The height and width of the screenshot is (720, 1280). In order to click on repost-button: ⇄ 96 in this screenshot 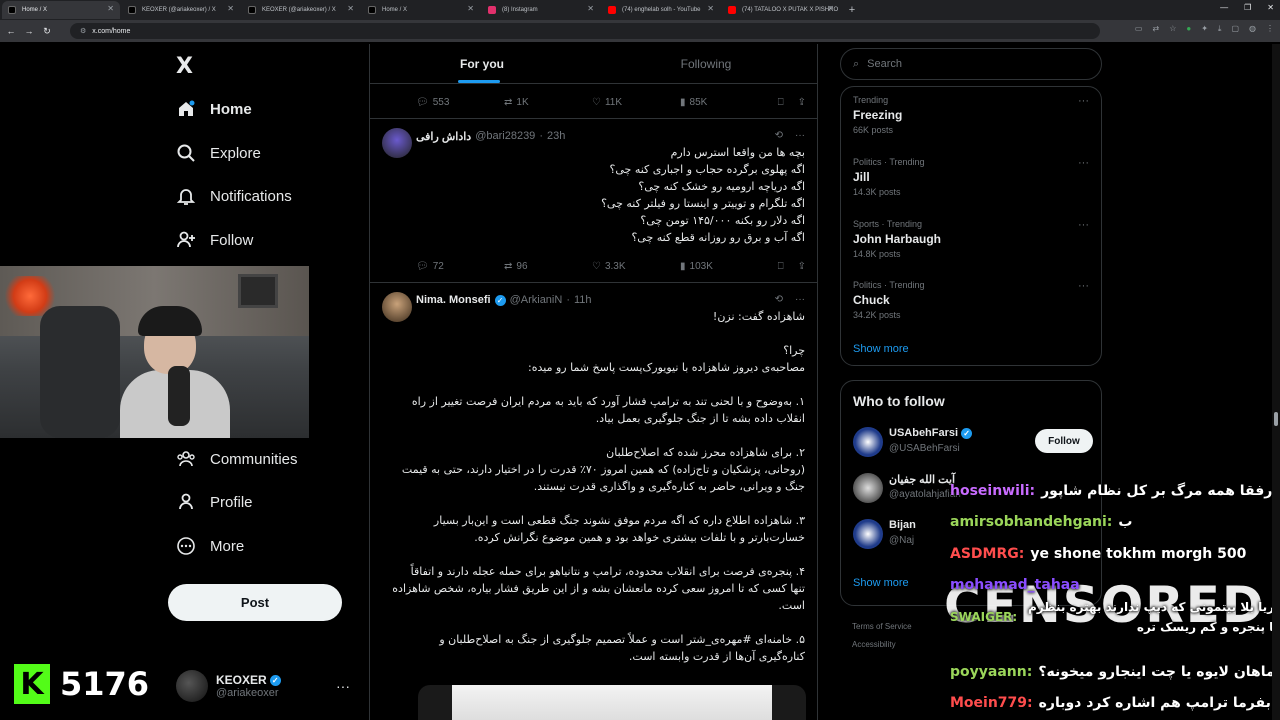, I will do `click(548, 266)`.